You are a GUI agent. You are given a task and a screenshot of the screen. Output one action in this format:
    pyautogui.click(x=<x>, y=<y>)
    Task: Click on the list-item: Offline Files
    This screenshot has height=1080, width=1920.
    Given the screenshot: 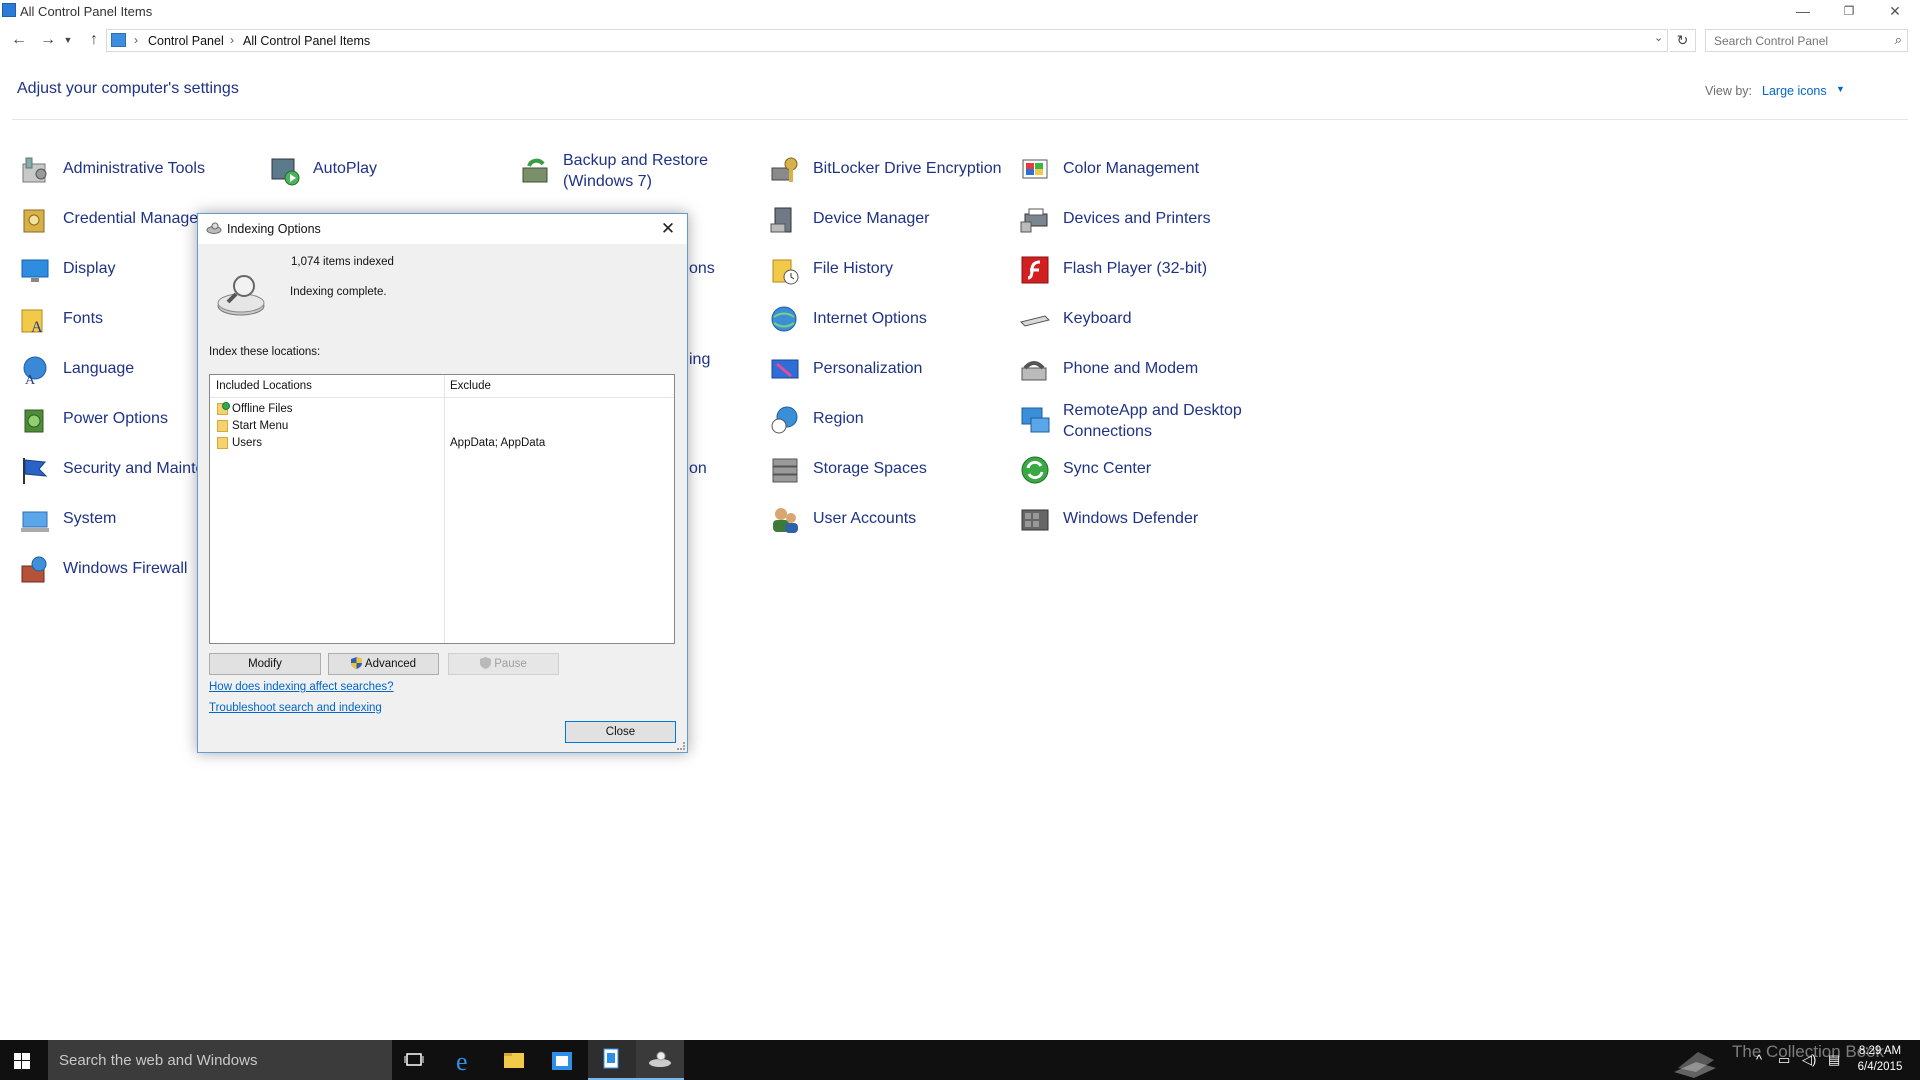 What is the action you would take?
    pyautogui.click(x=442, y=409)
    